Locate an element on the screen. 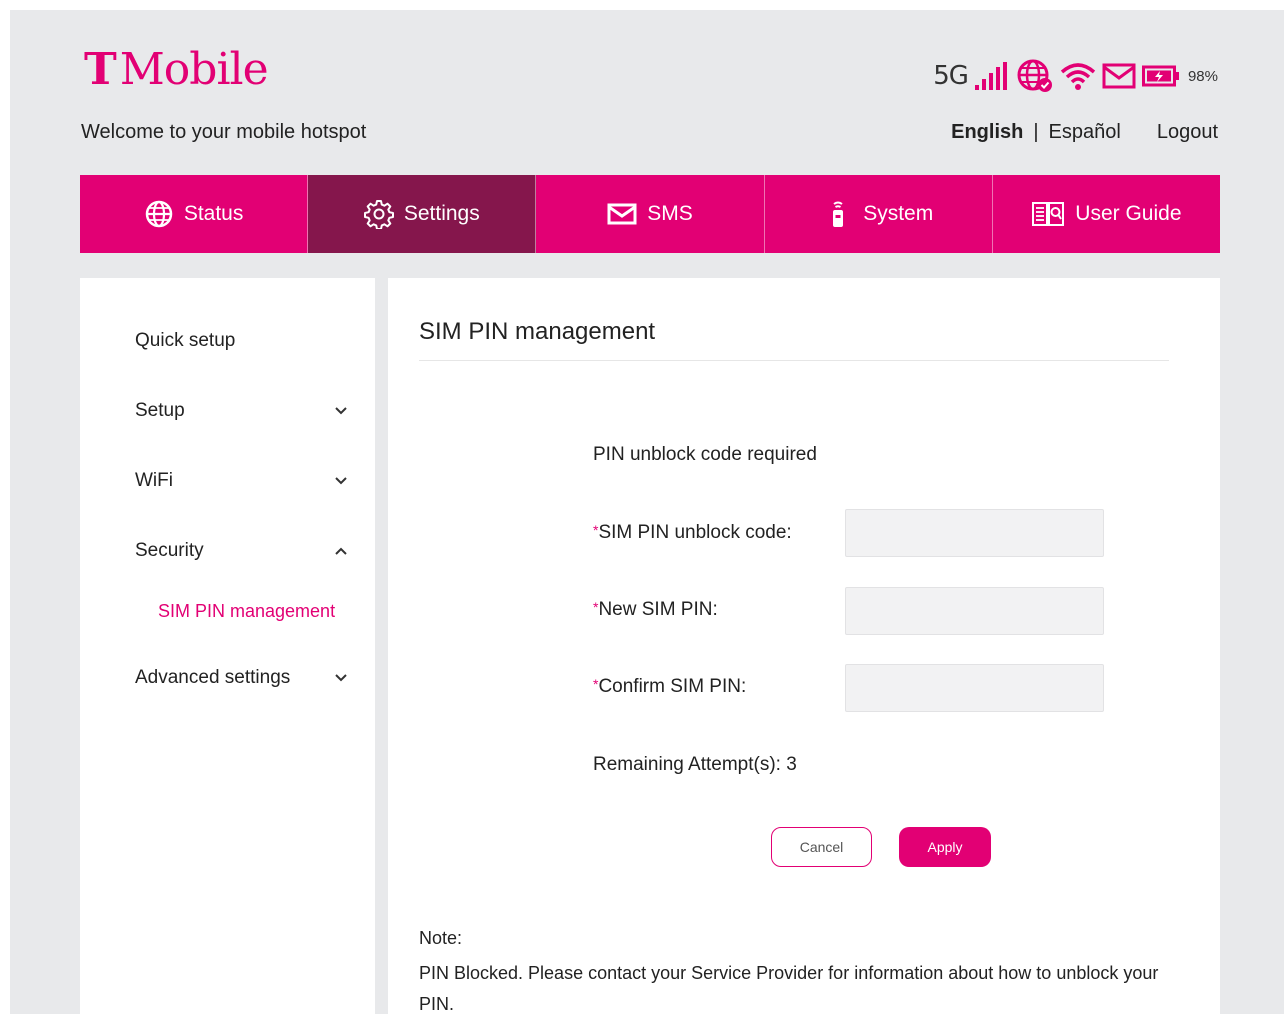 The image size is (1284, 1020). message-envelope-icon is located at coordinates (1119, 76).